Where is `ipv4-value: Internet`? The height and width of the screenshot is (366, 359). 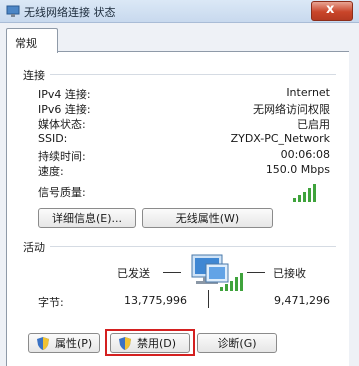
ipv4-value: Internet is located at coordinates (308, 92).